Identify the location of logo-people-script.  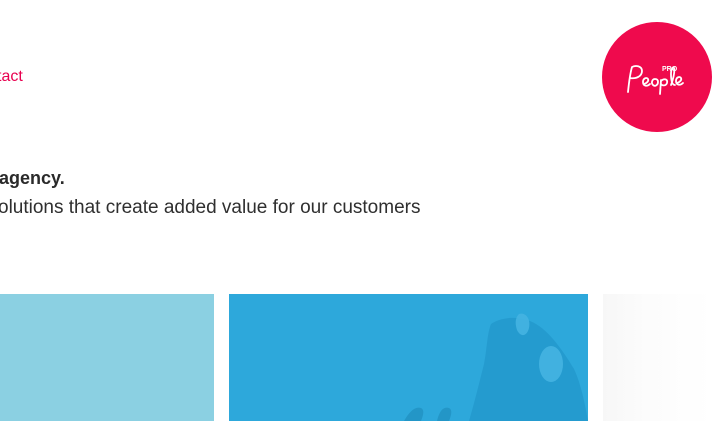
(655, 80).